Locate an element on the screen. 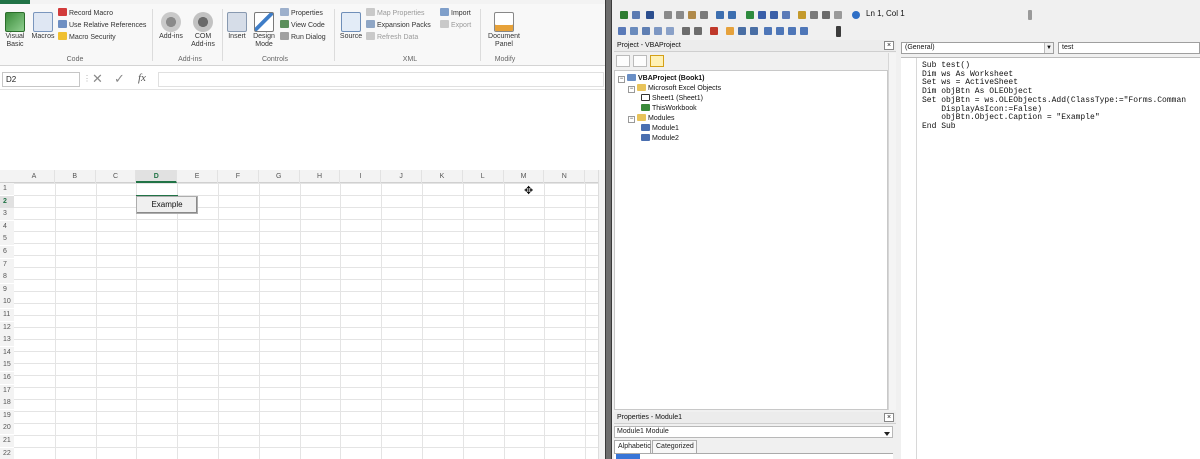 The image size is (1200, 459). list-constants-icon is located at coordinates (634, 31).